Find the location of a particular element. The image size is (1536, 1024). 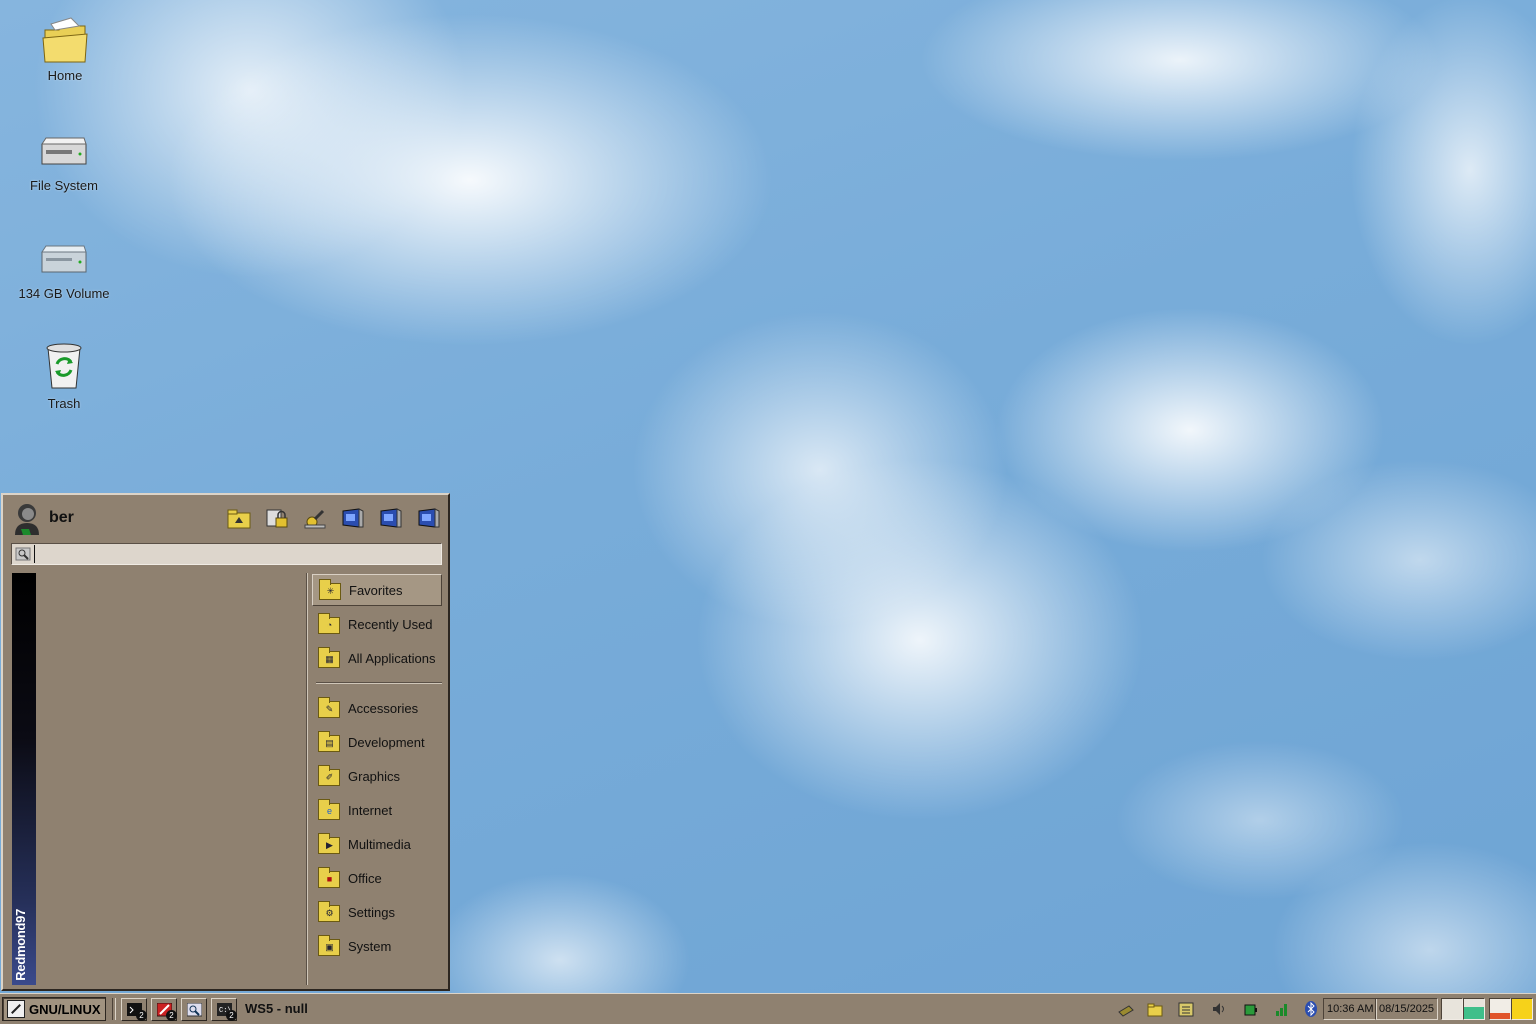

brand-label: Redmond97 is located at coordinates (20, 945).